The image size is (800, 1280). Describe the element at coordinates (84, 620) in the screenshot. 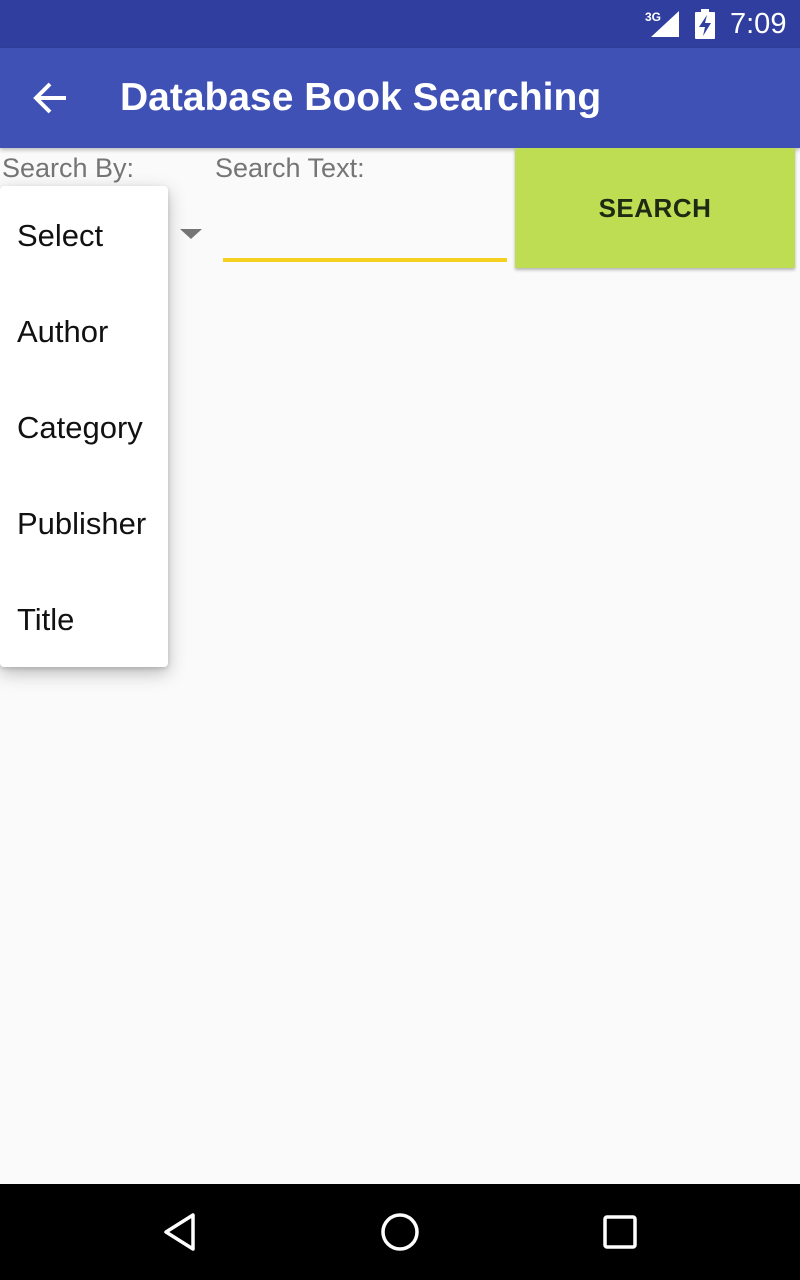

I see `dropdown-option-title: Title` at that location.